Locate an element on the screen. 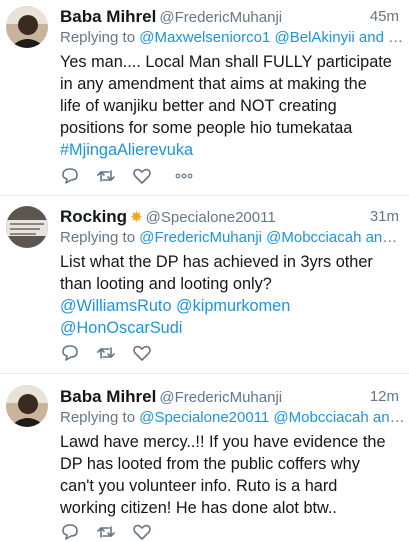  text-line: positions for some people hio tumekataa is located at coordinates (206, 128).